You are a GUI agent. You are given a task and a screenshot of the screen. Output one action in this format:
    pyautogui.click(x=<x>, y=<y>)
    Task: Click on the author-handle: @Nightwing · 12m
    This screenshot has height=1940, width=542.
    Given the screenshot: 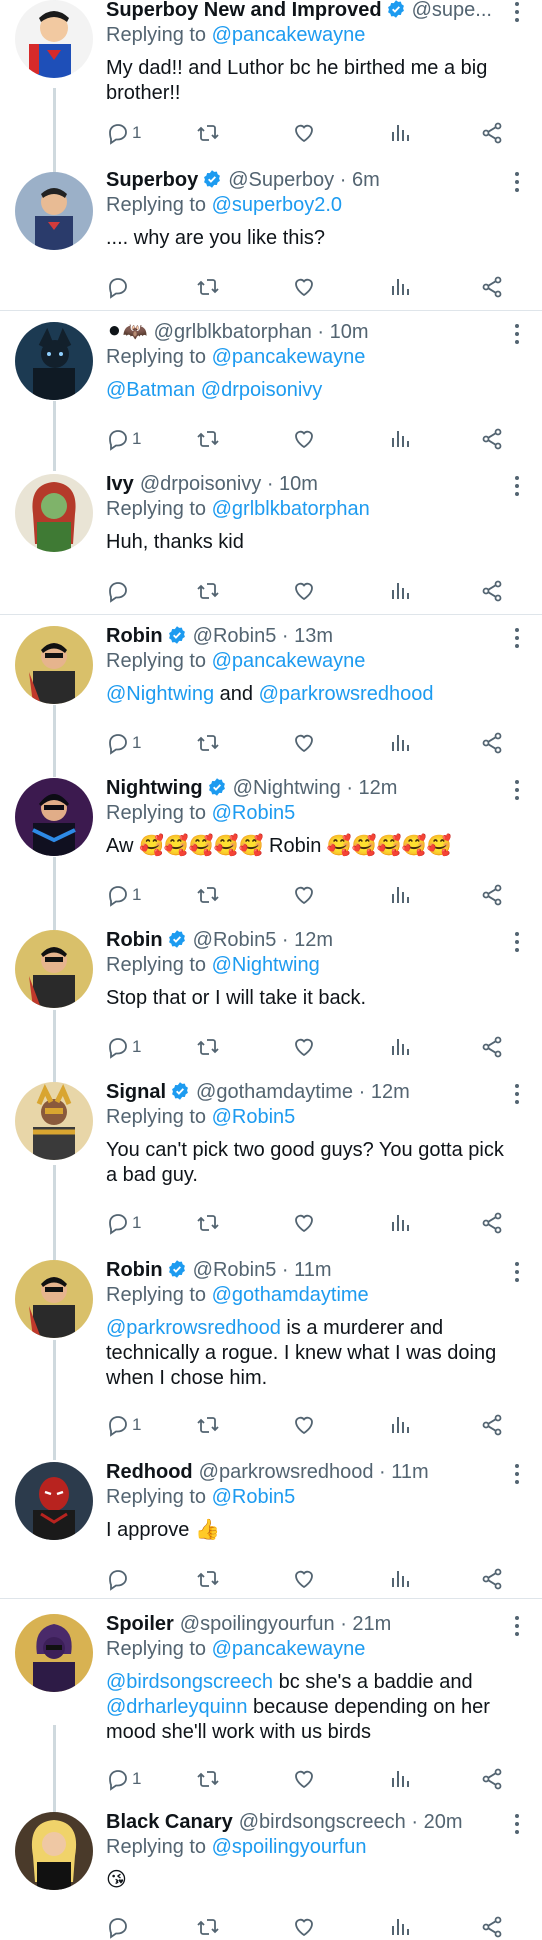 What is the action you would take?
    pyautogui.click(x=315, y=788)
    